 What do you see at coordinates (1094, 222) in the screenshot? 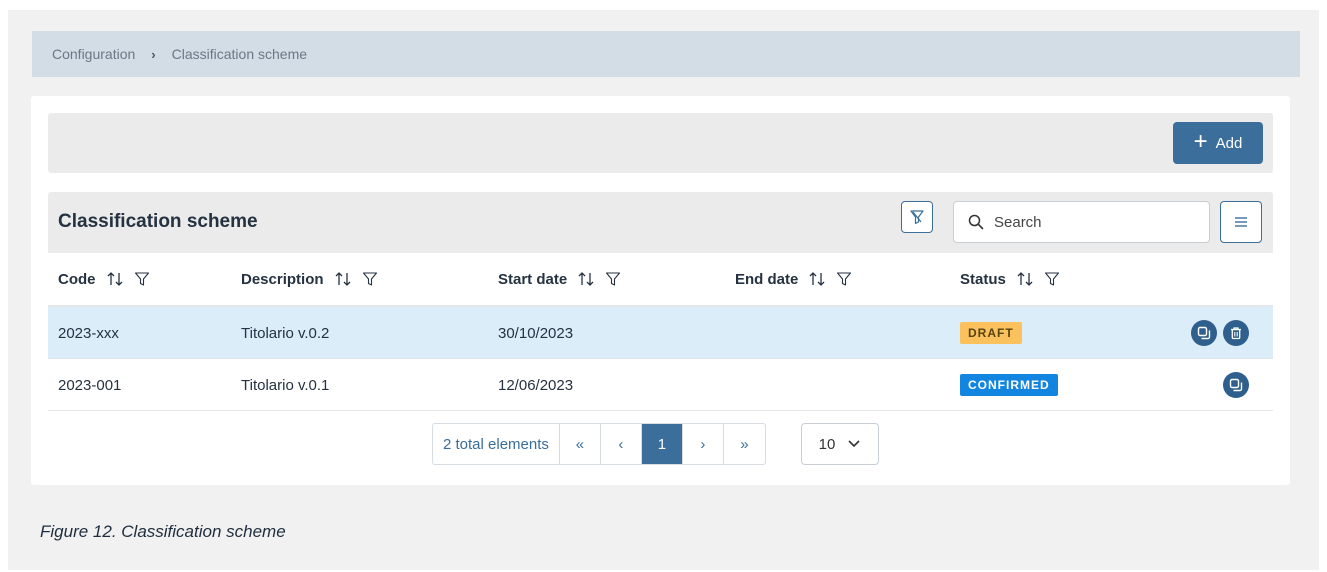
I see `search-input` at bounding box center [1094, 222].